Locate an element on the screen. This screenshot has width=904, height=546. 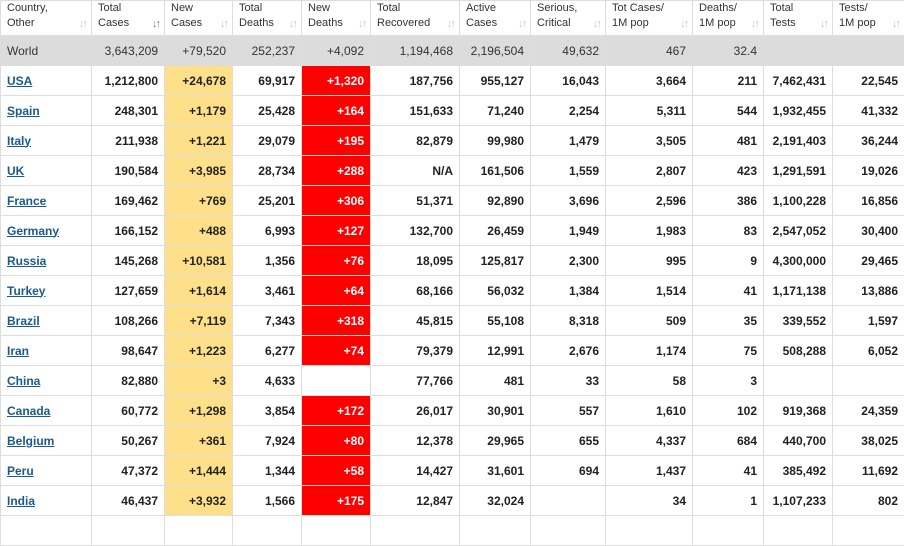
total-cases-cell: 98,647 is located at coordinates (128, 351).